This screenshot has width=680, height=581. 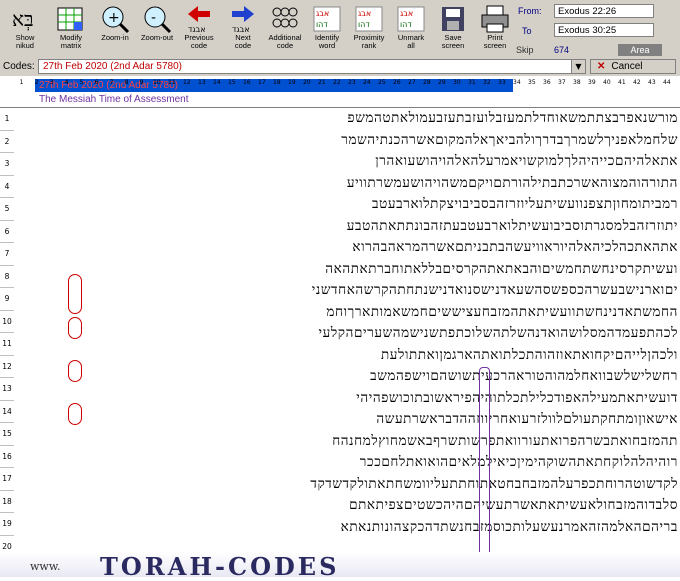 What do you see at coordinates (453, 19) in the screenshot?
I see `save-disk-icon` at bounding box center [453, 19].